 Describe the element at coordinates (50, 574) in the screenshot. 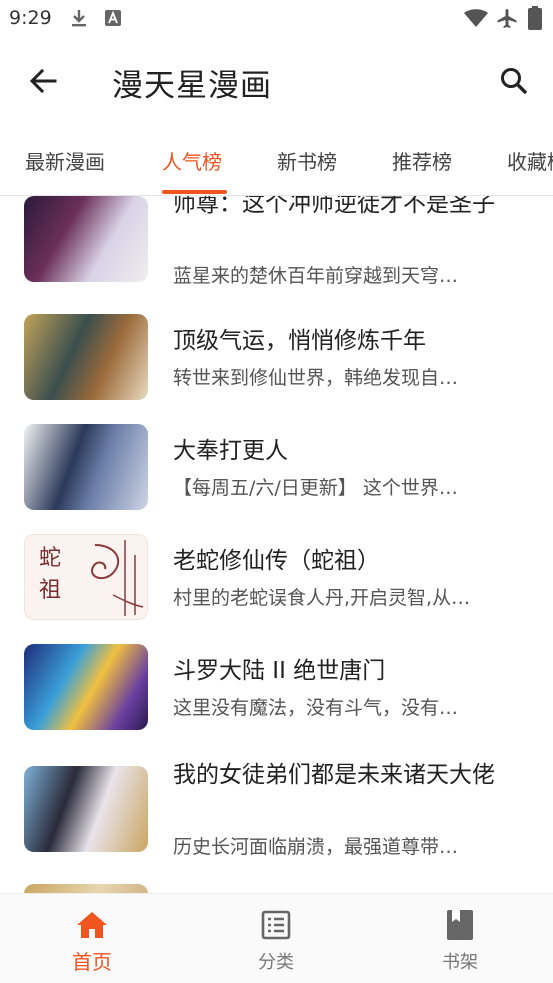

I see `cover-calligraphy: 蛇祖` at that location.